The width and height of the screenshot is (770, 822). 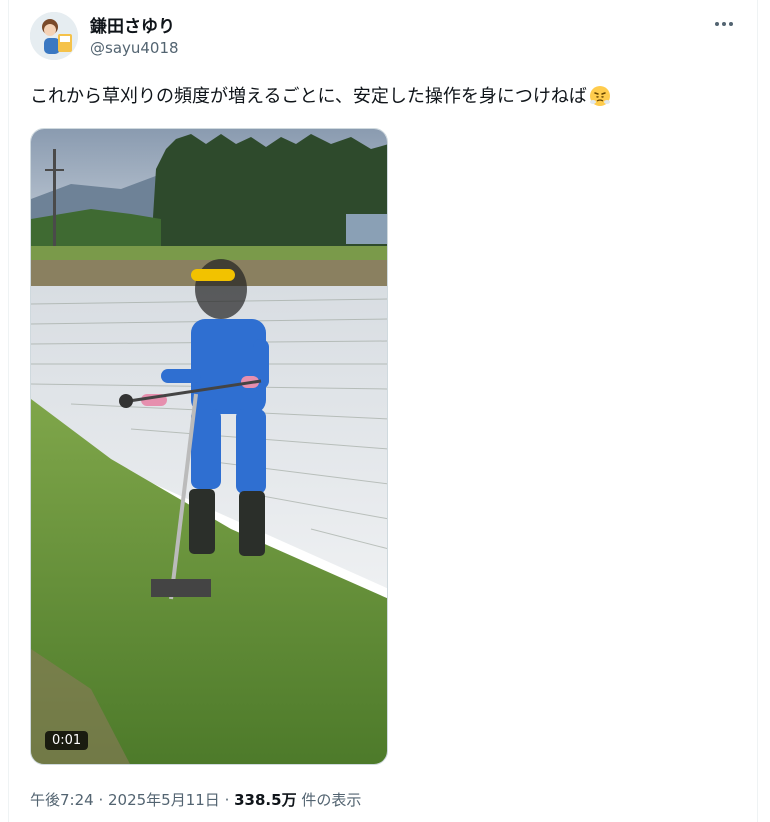 What do you see at coordinates (265, 800) in the screenshot?
I see `views-count: 338.5万` at bounding box center [265, 800].